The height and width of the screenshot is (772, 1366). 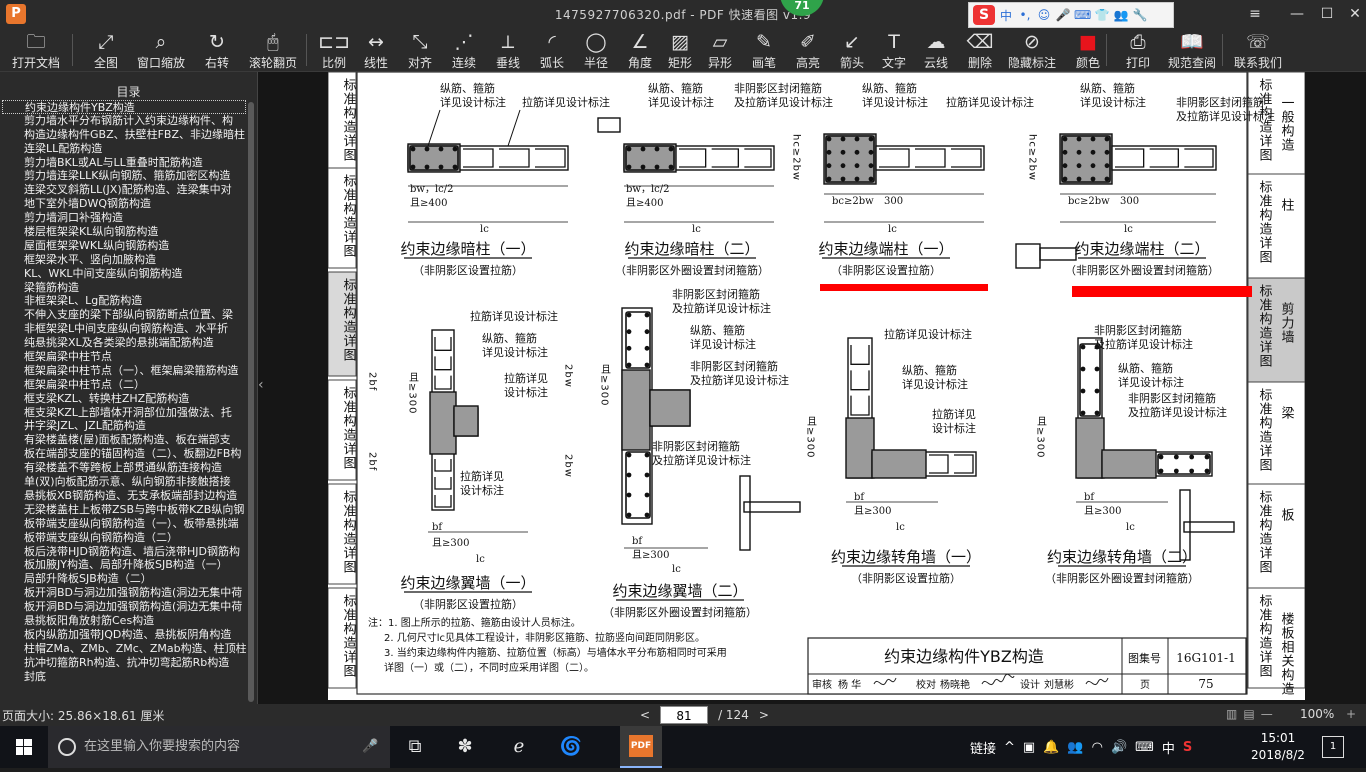 I want to click on toc-item: 板带端支座纵向钢筋构造（二）, so click(x=124, y=538).